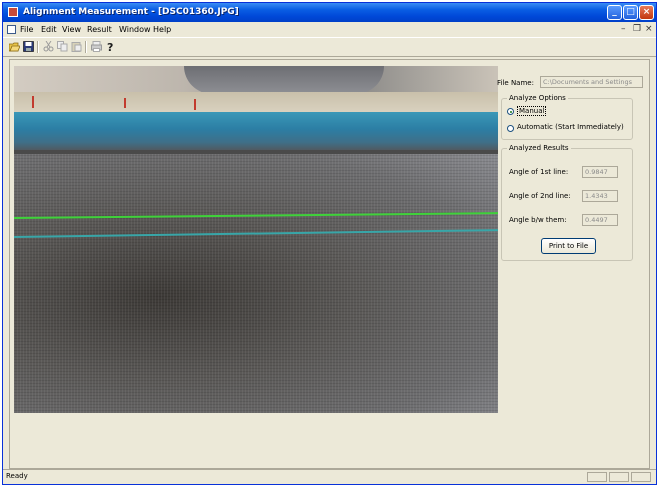 This screenshot has width=659, height=487. What do you see at coordinates (256, 131) in the screenshot?
I see `blue-stripe` at bounding box center [256, 131].